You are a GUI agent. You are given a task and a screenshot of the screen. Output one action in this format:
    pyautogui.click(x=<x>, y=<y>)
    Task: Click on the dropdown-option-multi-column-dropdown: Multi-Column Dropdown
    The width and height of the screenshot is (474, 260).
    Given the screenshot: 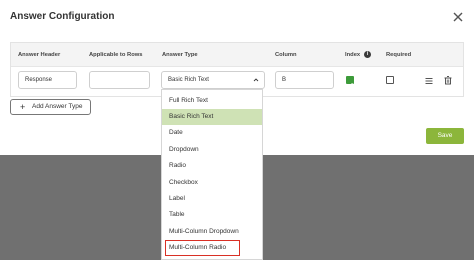 What is the action you would take?
    pyautogui.click(x=212, y=232)
    